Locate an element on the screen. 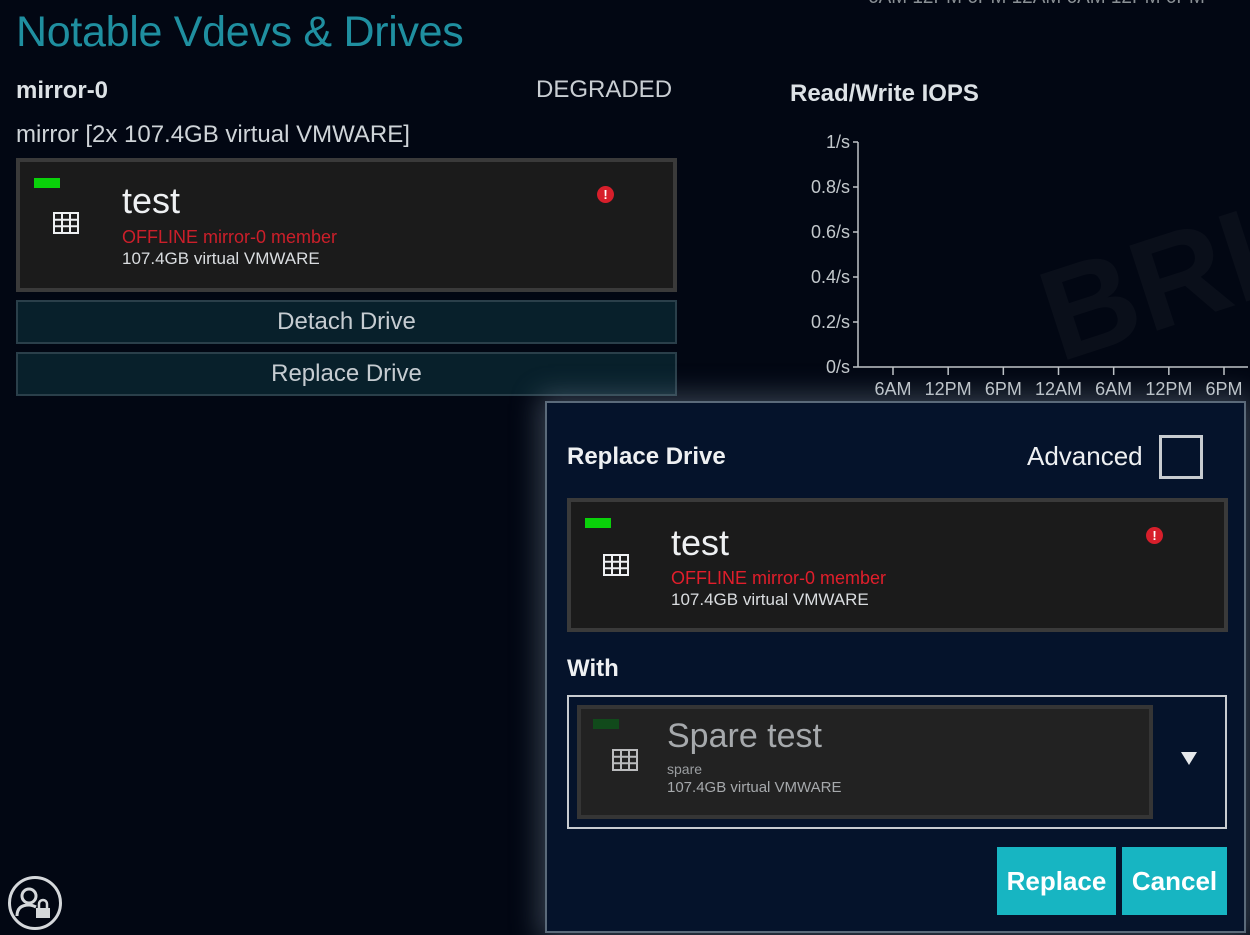 The image size is (1250, 935). y-tick-label: 0/s is located at coordinates (838, 367).